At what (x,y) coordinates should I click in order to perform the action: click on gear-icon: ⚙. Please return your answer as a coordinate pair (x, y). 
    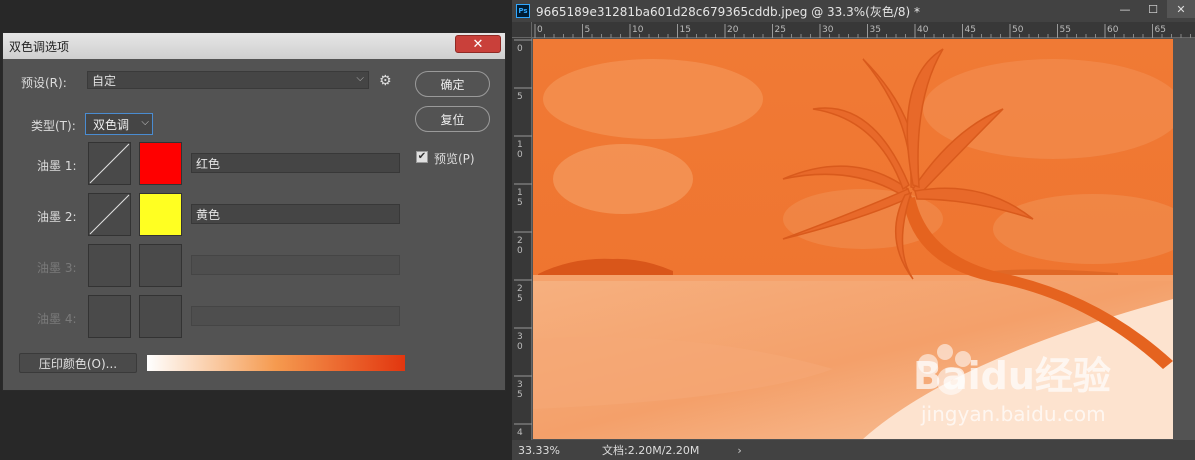
    Looking at the image, I should click on (385, 81).